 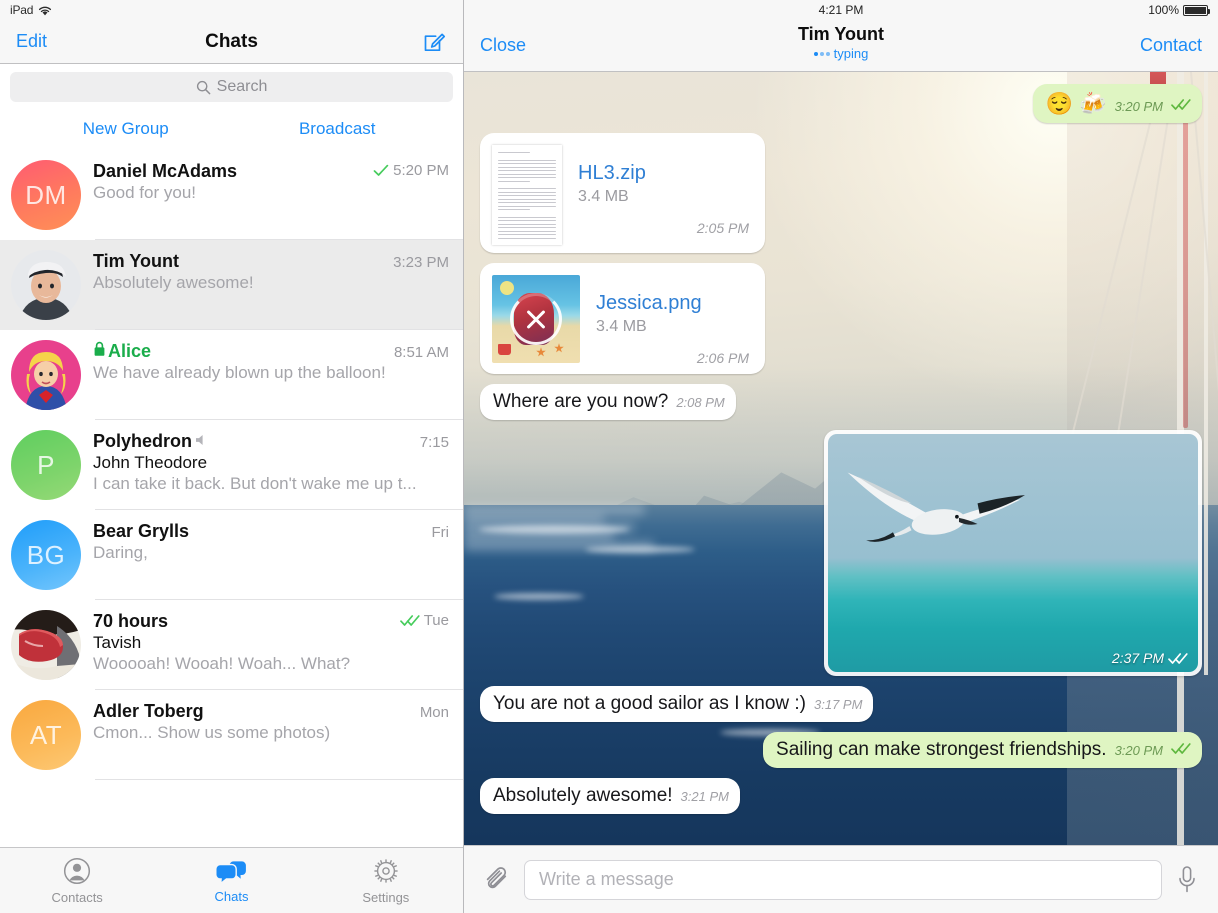 What do you see at coordinates (231, 896) in the screenshot?
I see `tab-chats-label: Chats` at bounding box center [231, 896].